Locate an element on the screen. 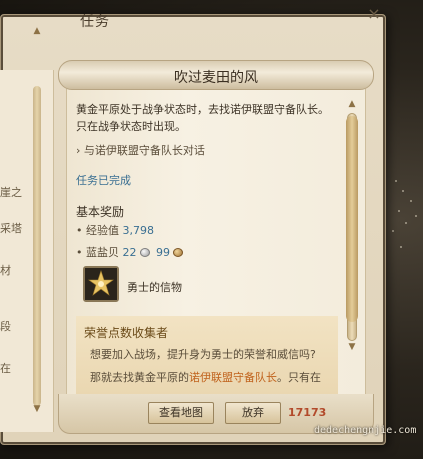 Image resolution: width=423 pixels, height=459 pixels. quest-list-item: 材 is located at coordinates (5, 270).